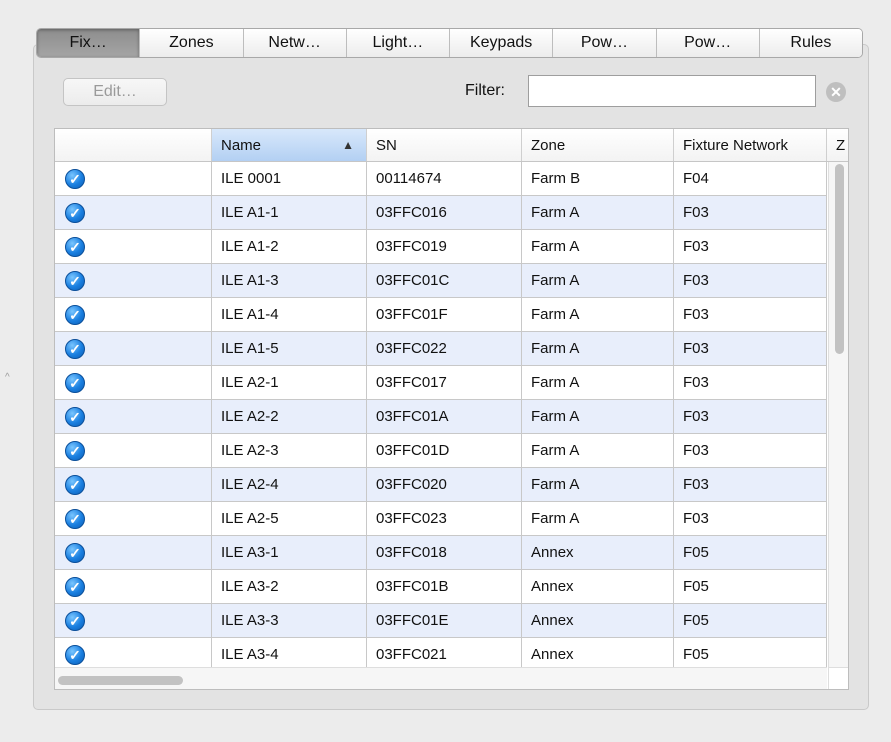 This screenshot has height=742, width=891. Describe the element at coordinates (441, 179) in the screenshot. I see `table-row: ✓ ILE 0001 00114674 Farm B F04` at that location.